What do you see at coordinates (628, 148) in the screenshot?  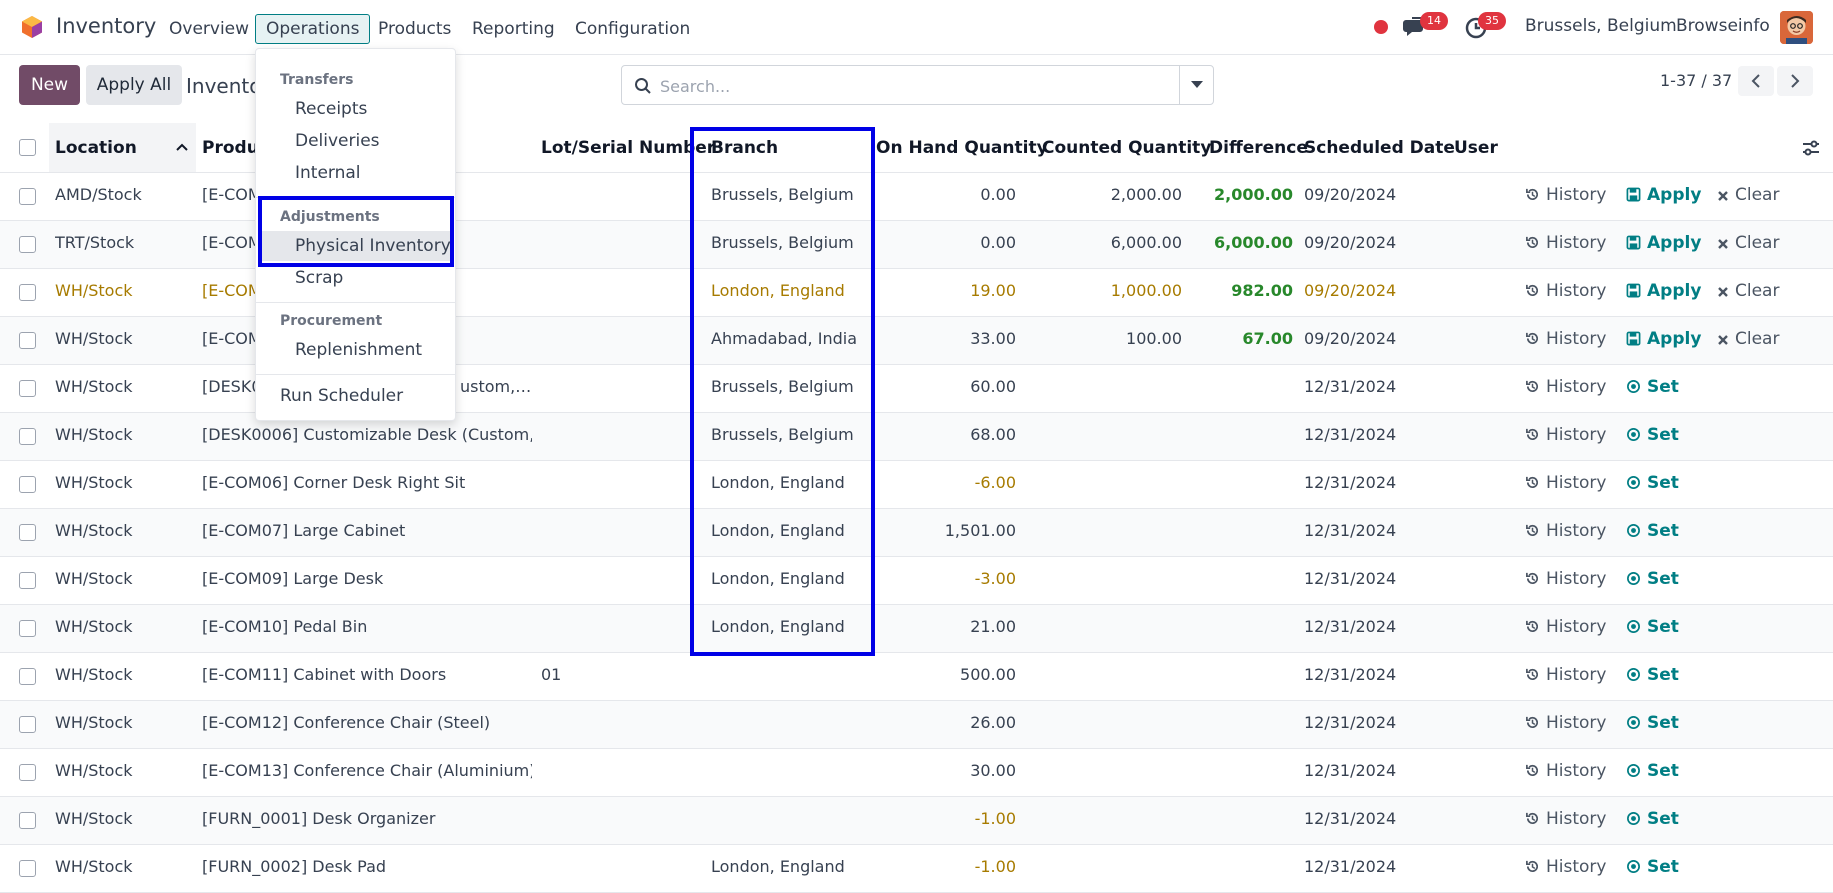 I see `column-lot-serial: Lot/Serial Number` at bounding box center [628, 148].